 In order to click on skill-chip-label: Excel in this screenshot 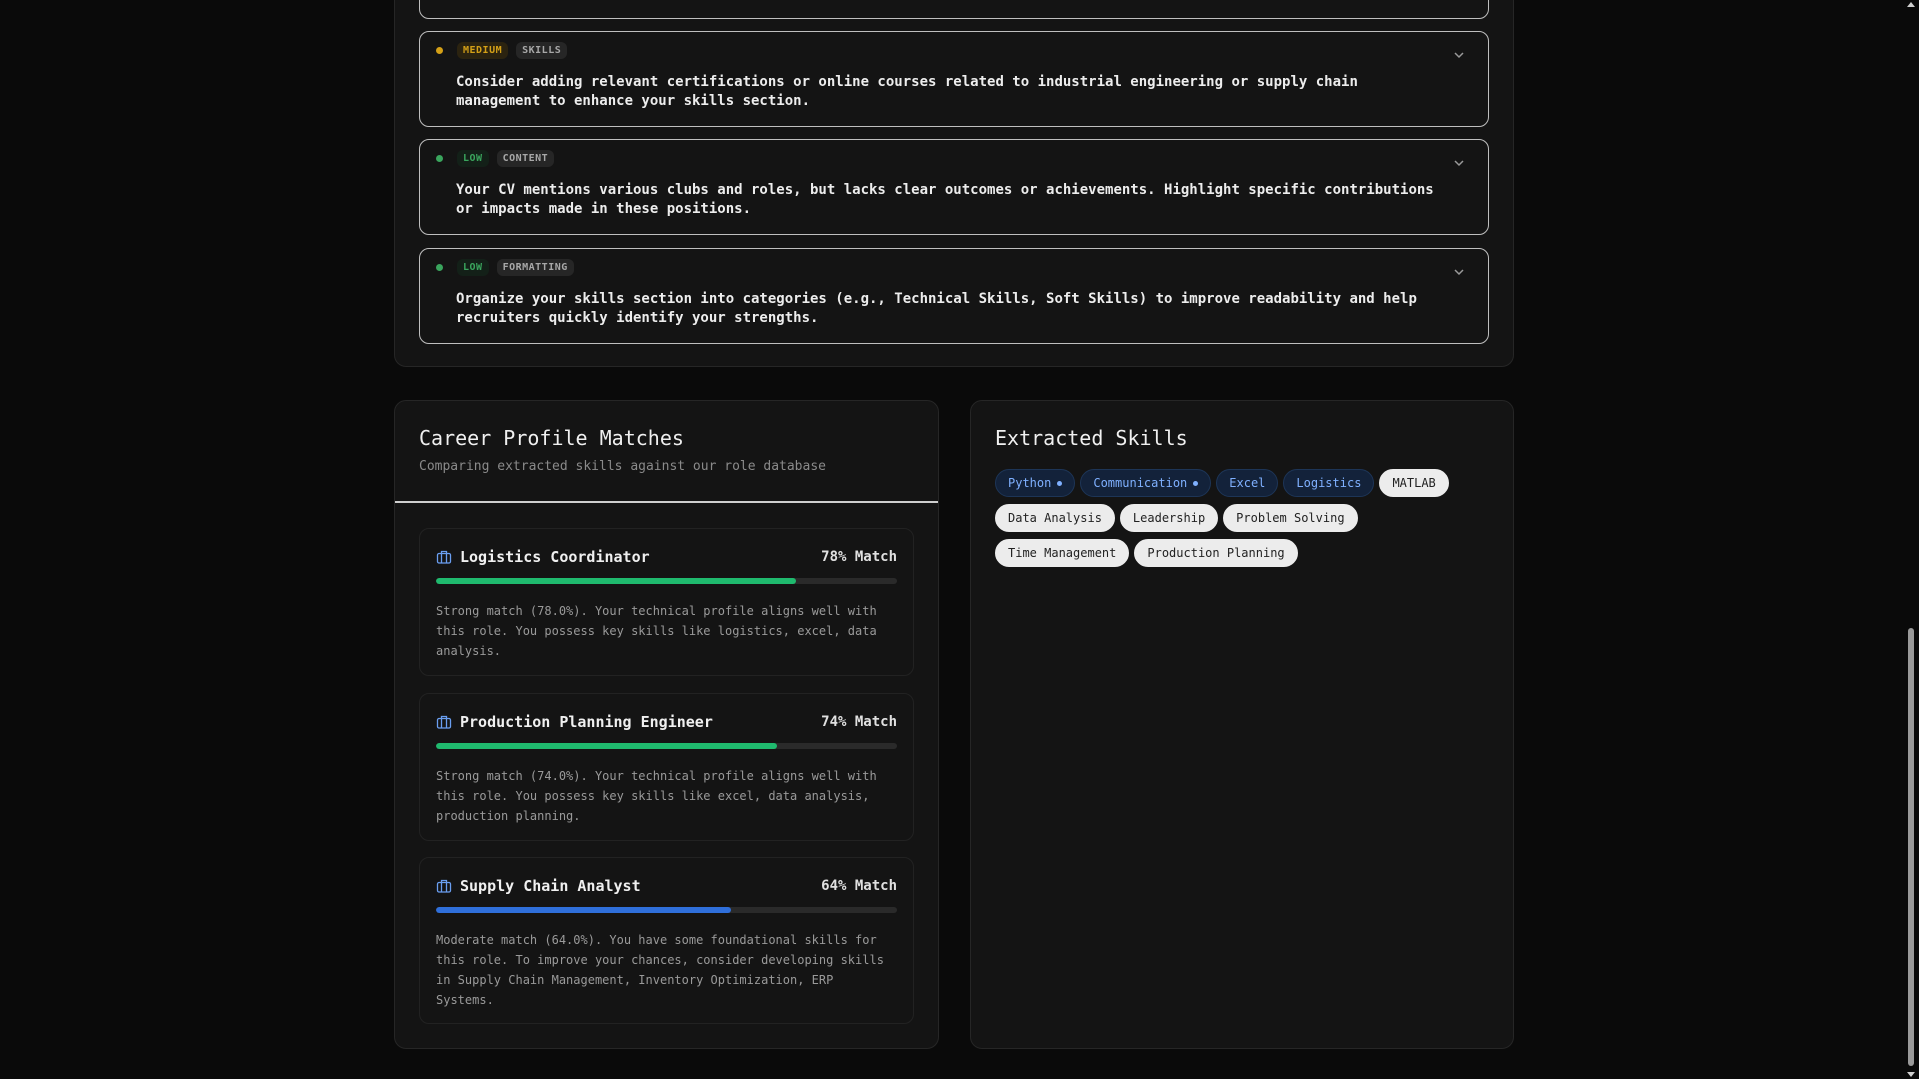, I will do `click(1247, 483)`.